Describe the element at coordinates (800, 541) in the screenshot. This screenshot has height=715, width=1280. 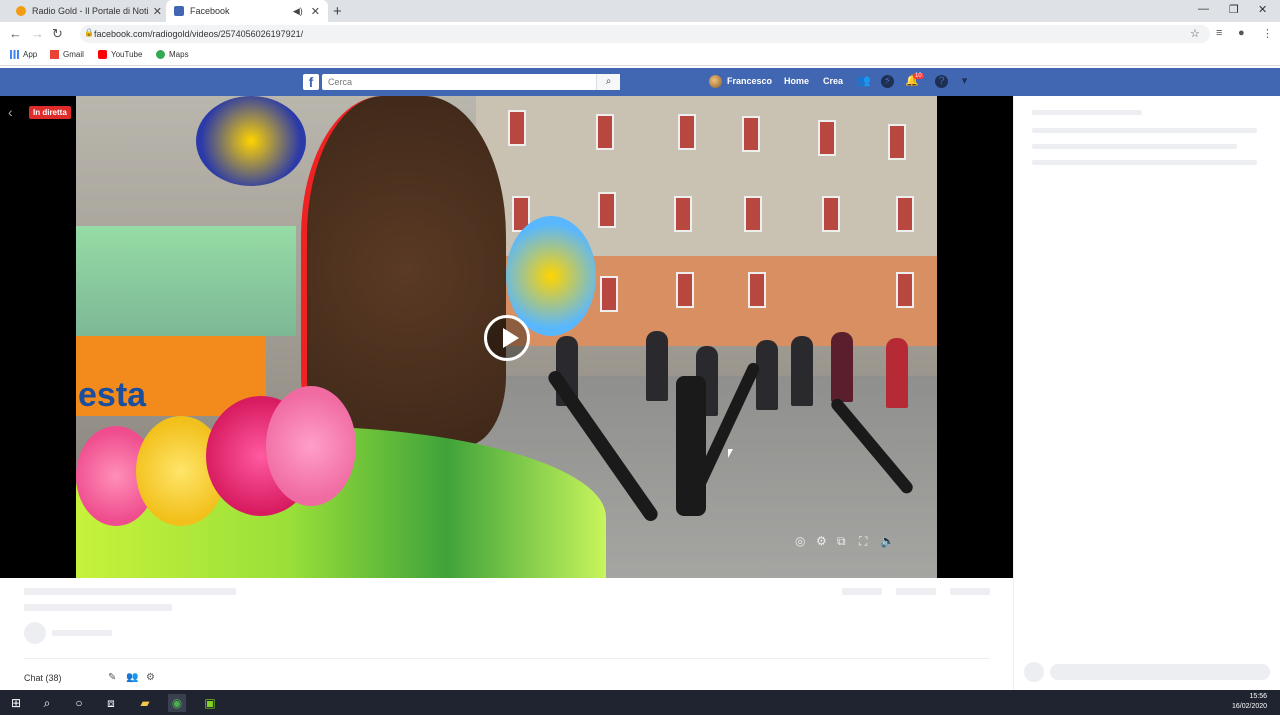
I see `vr-icon: ◎` at that location.